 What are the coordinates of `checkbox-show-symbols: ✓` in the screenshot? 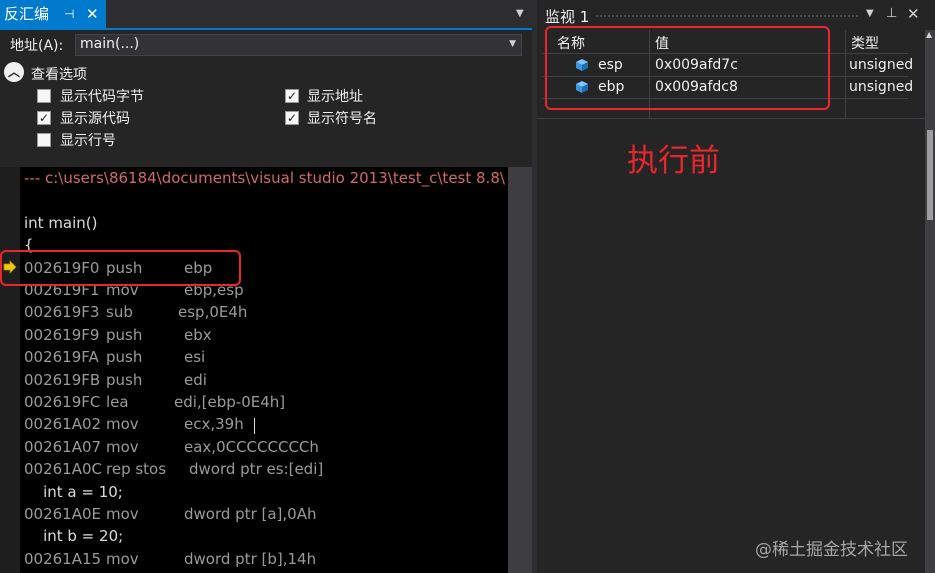 It's located at (292, 118).